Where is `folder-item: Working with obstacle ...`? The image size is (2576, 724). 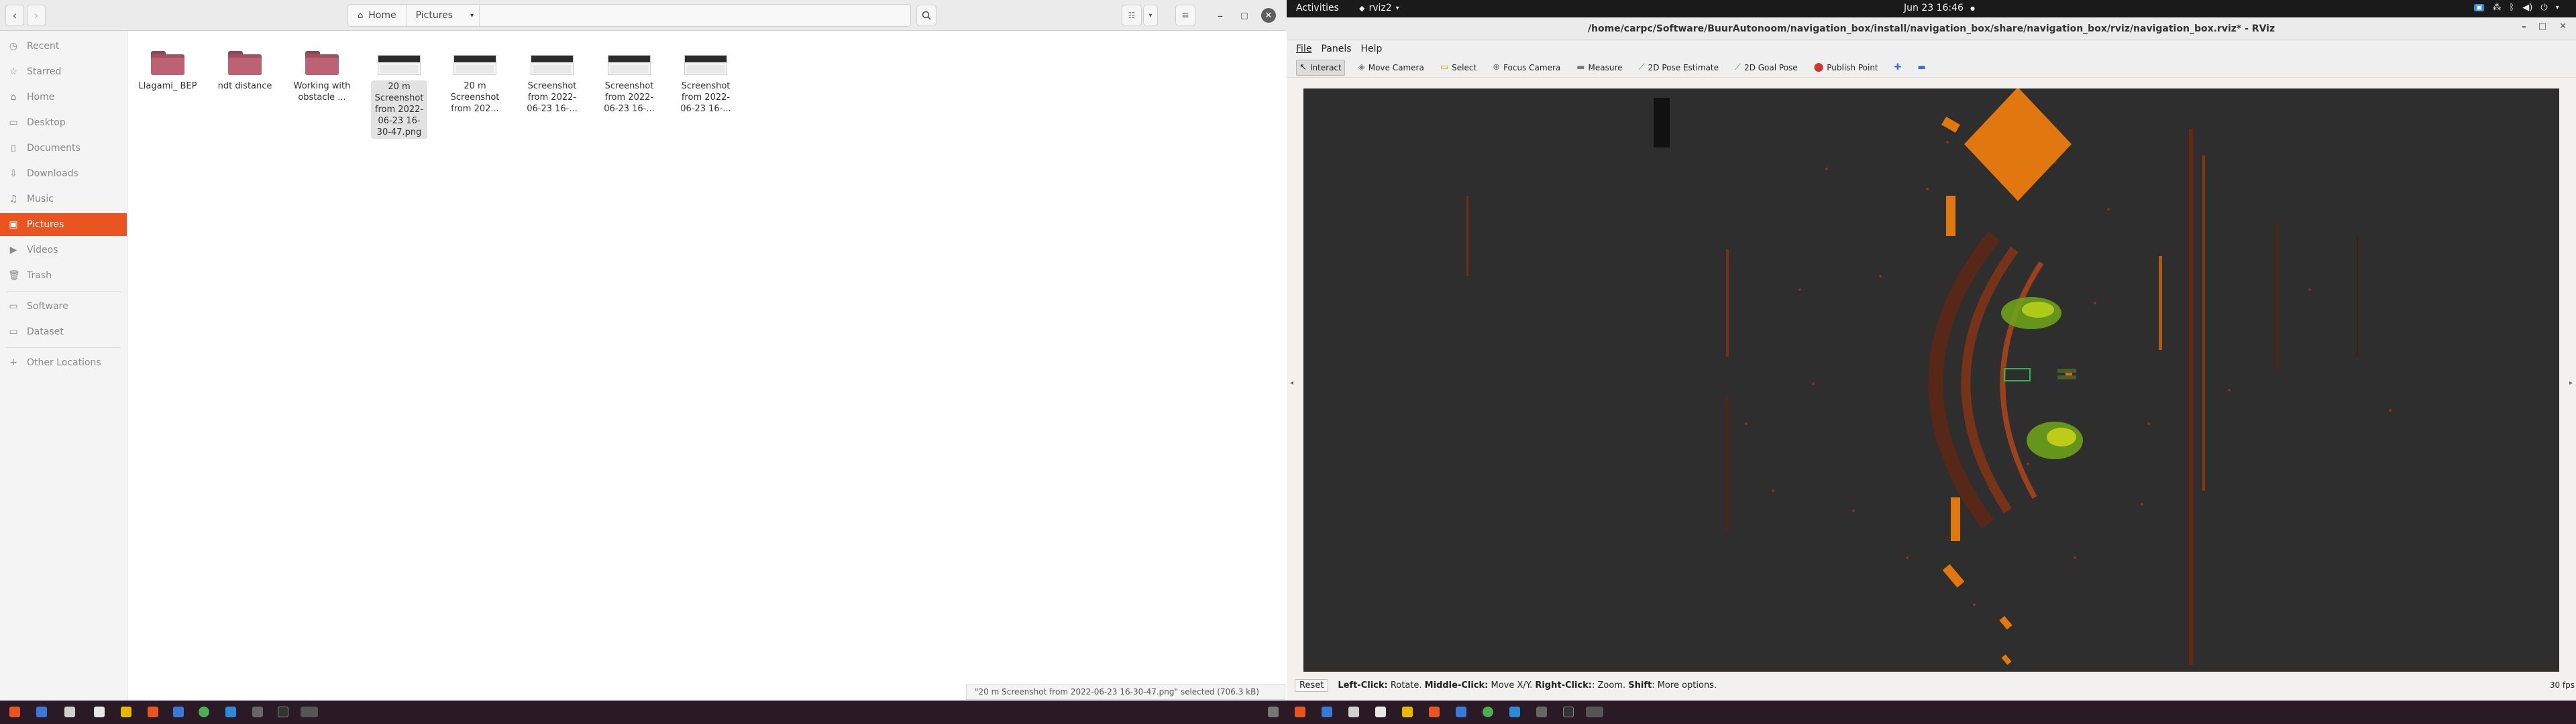 folder-item: Working with obstacle ... is located at coordinates (322, 75).